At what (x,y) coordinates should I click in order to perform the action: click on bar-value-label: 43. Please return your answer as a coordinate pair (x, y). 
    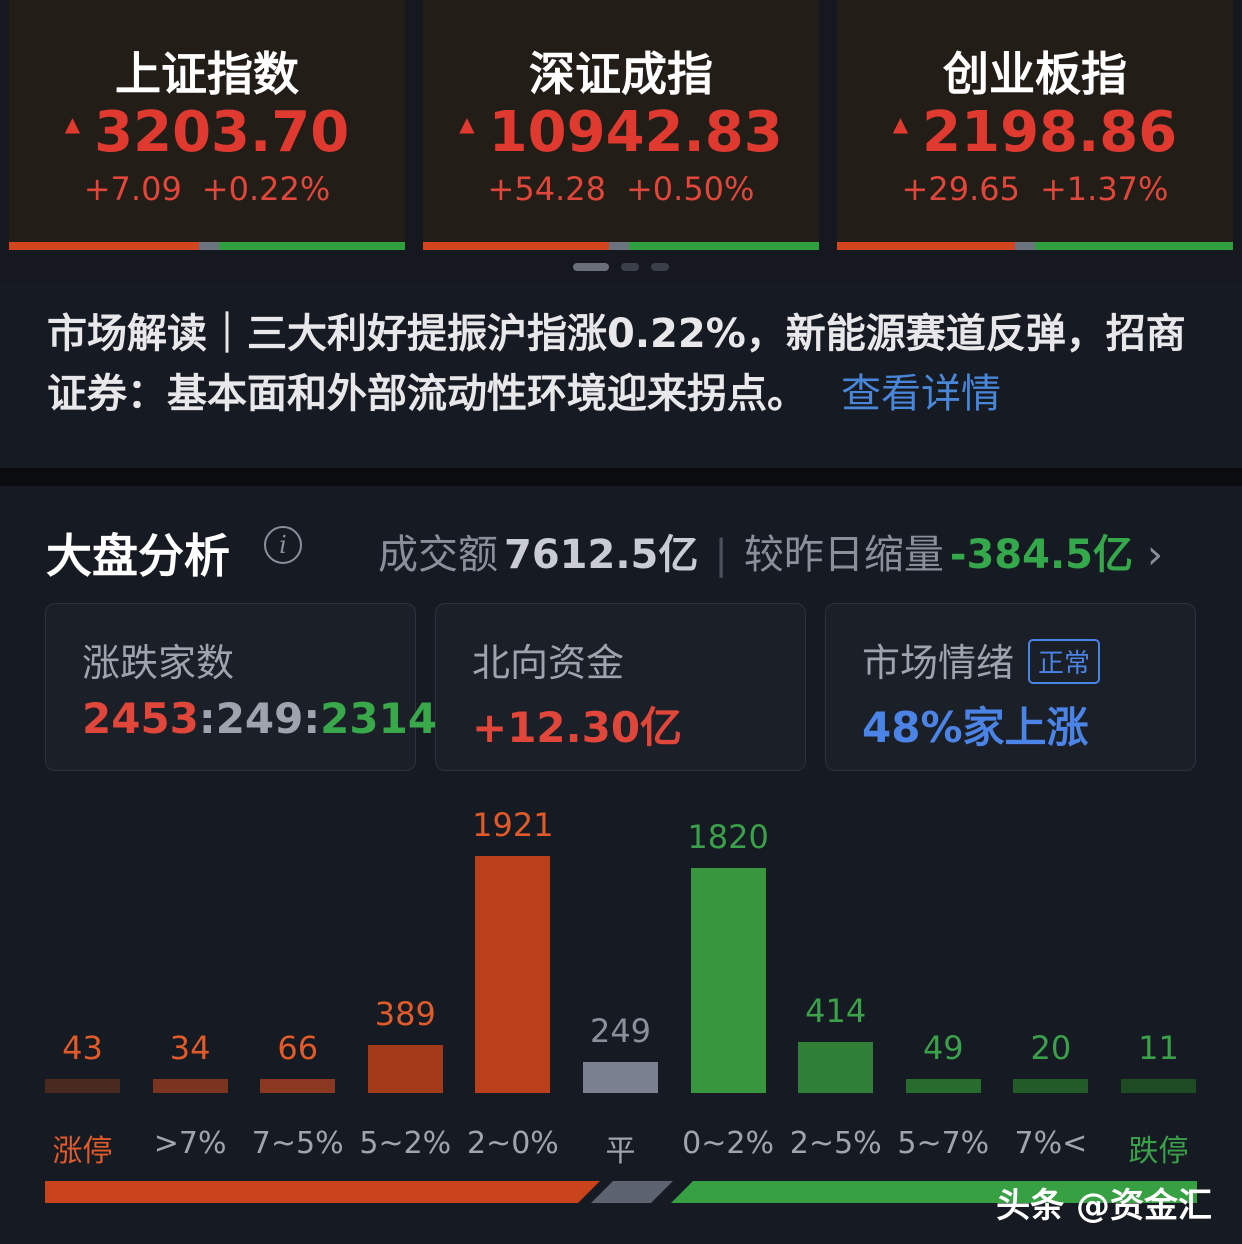
    Looking at the image, I should click on (82, 1048).